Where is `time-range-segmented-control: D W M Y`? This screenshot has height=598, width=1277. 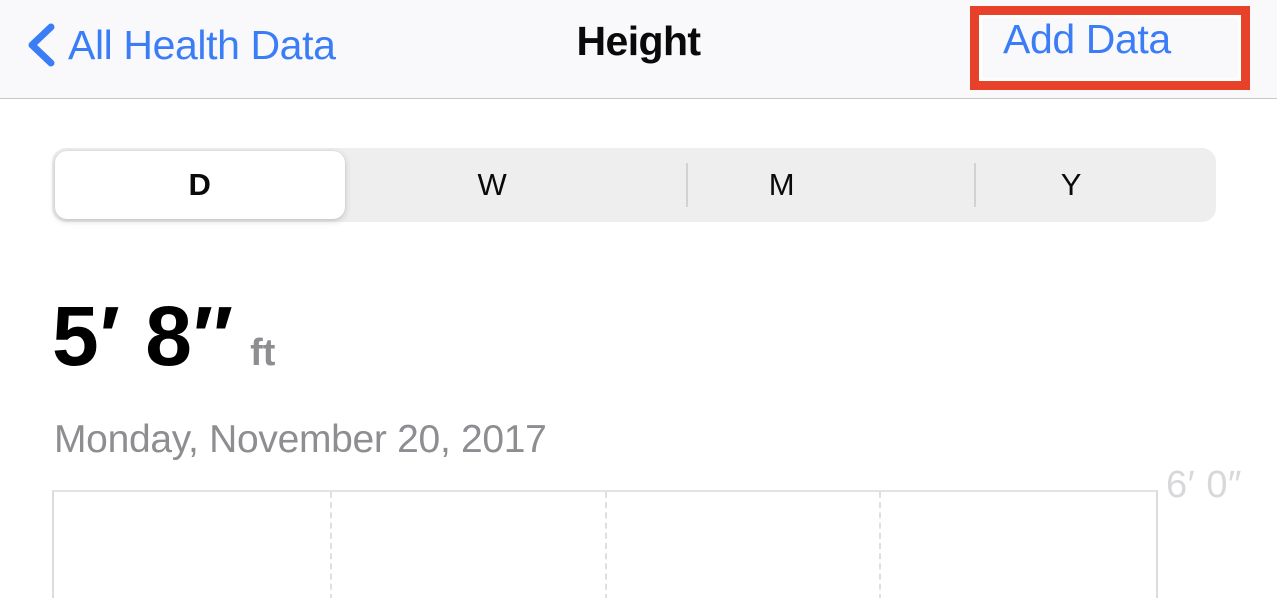
time-range-segmented-control: D W M Y is located at coordinates (634, 185).